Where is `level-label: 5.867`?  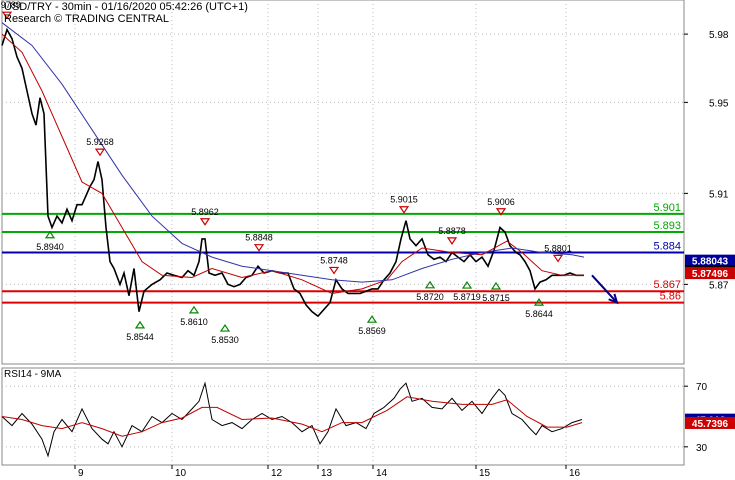 level-label: 5.867 is located at coordinates (667, 285).